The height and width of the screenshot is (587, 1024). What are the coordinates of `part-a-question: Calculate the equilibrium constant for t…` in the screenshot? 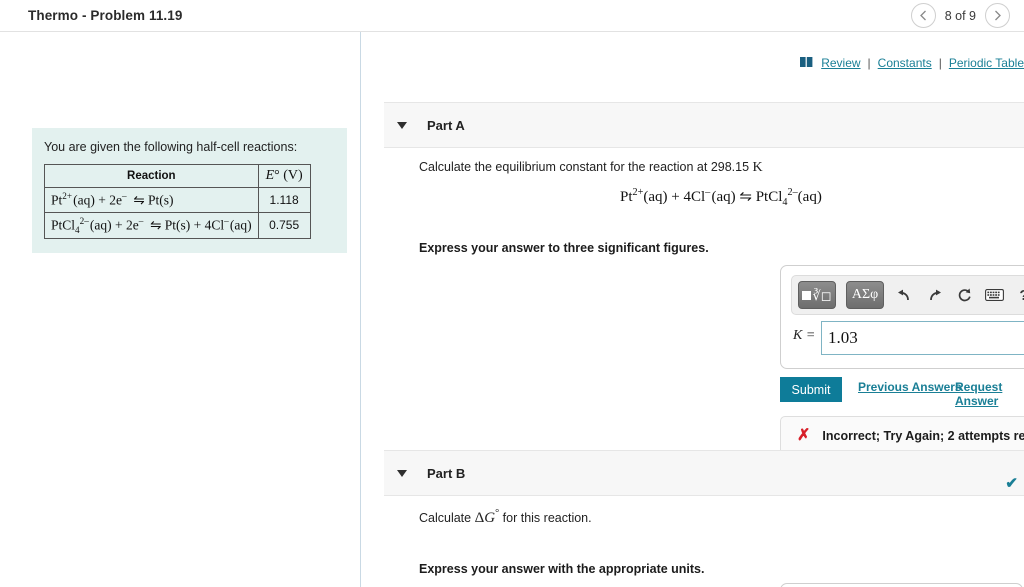 It's located at (591, 167).